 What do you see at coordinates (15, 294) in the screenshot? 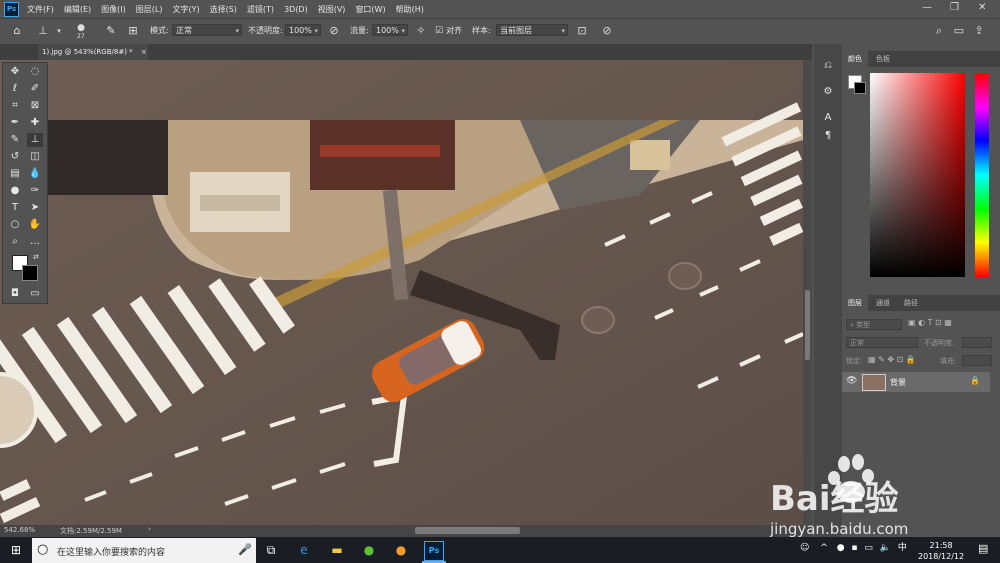
I see `quick-mask-icon: ◘` at bounding box center [15, 294].